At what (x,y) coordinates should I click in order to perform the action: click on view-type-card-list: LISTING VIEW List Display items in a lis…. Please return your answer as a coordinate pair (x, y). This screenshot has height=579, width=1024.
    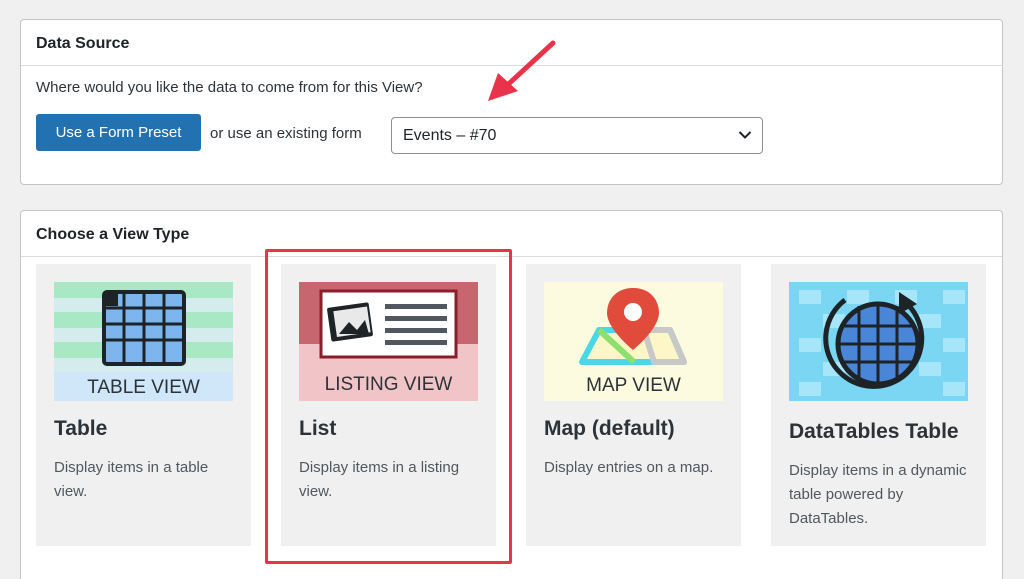
    Looking at the image, I should click on (388, 405).